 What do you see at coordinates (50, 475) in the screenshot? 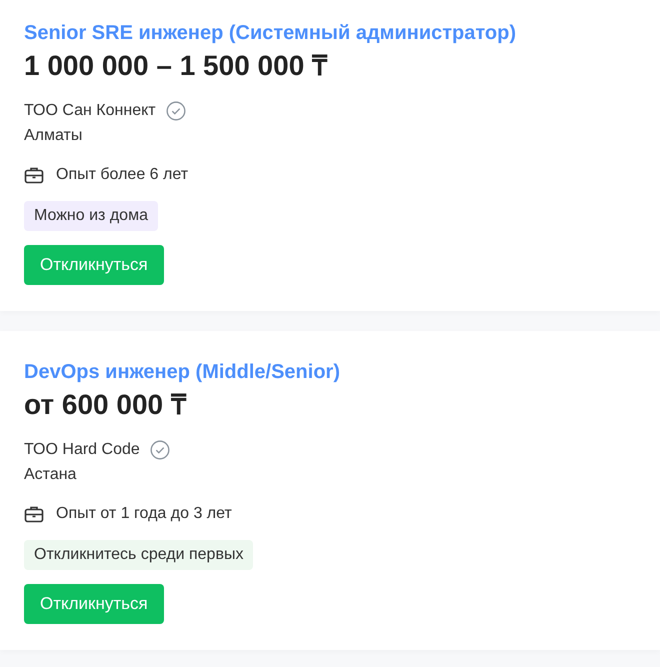
I see `city-text: Астана` at bounding box center [50, 475].